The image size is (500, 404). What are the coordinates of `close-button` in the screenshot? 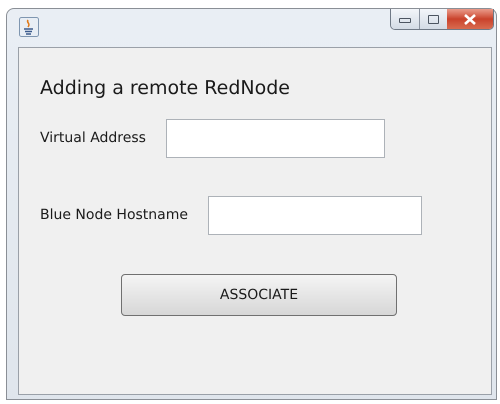 It's located at (470, 19).